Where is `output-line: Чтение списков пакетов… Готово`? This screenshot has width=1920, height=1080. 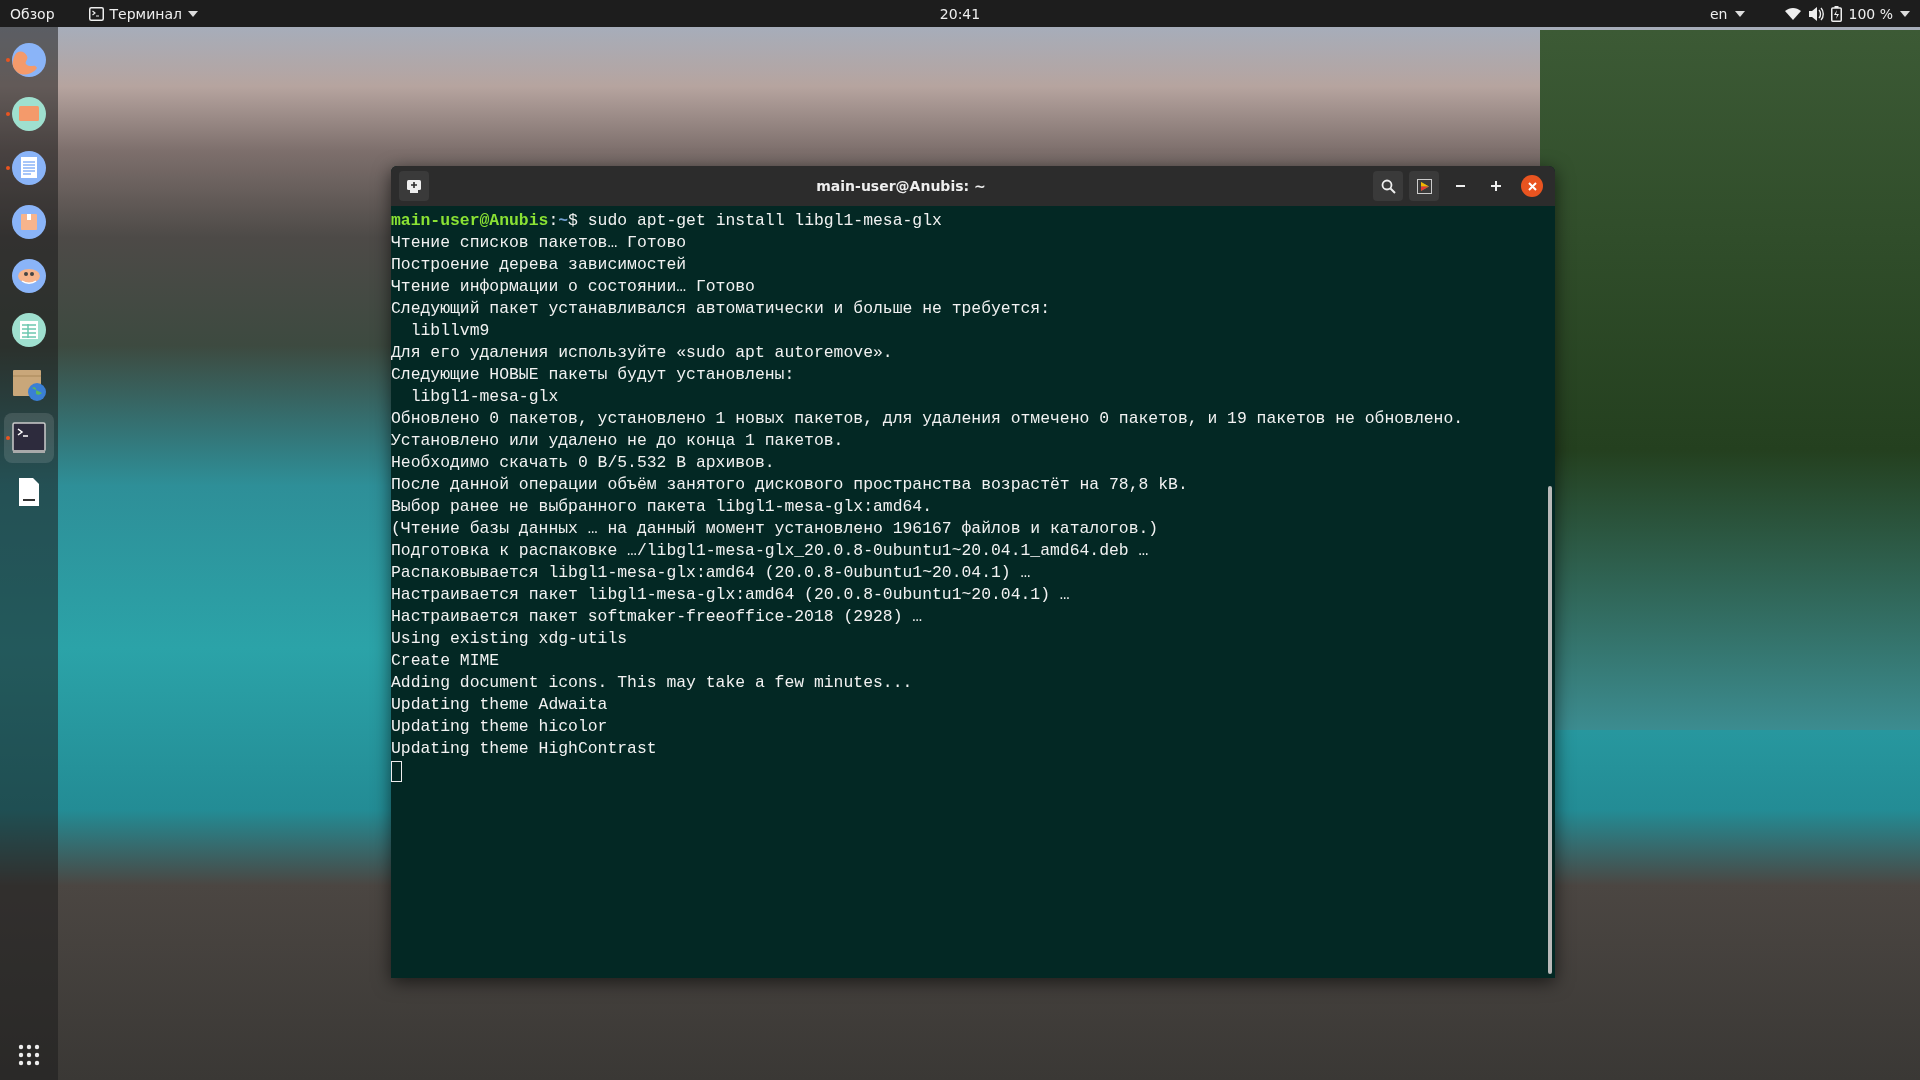 output-line: Чтение списков пакетов… Готово is located at coordinates (539, 243).